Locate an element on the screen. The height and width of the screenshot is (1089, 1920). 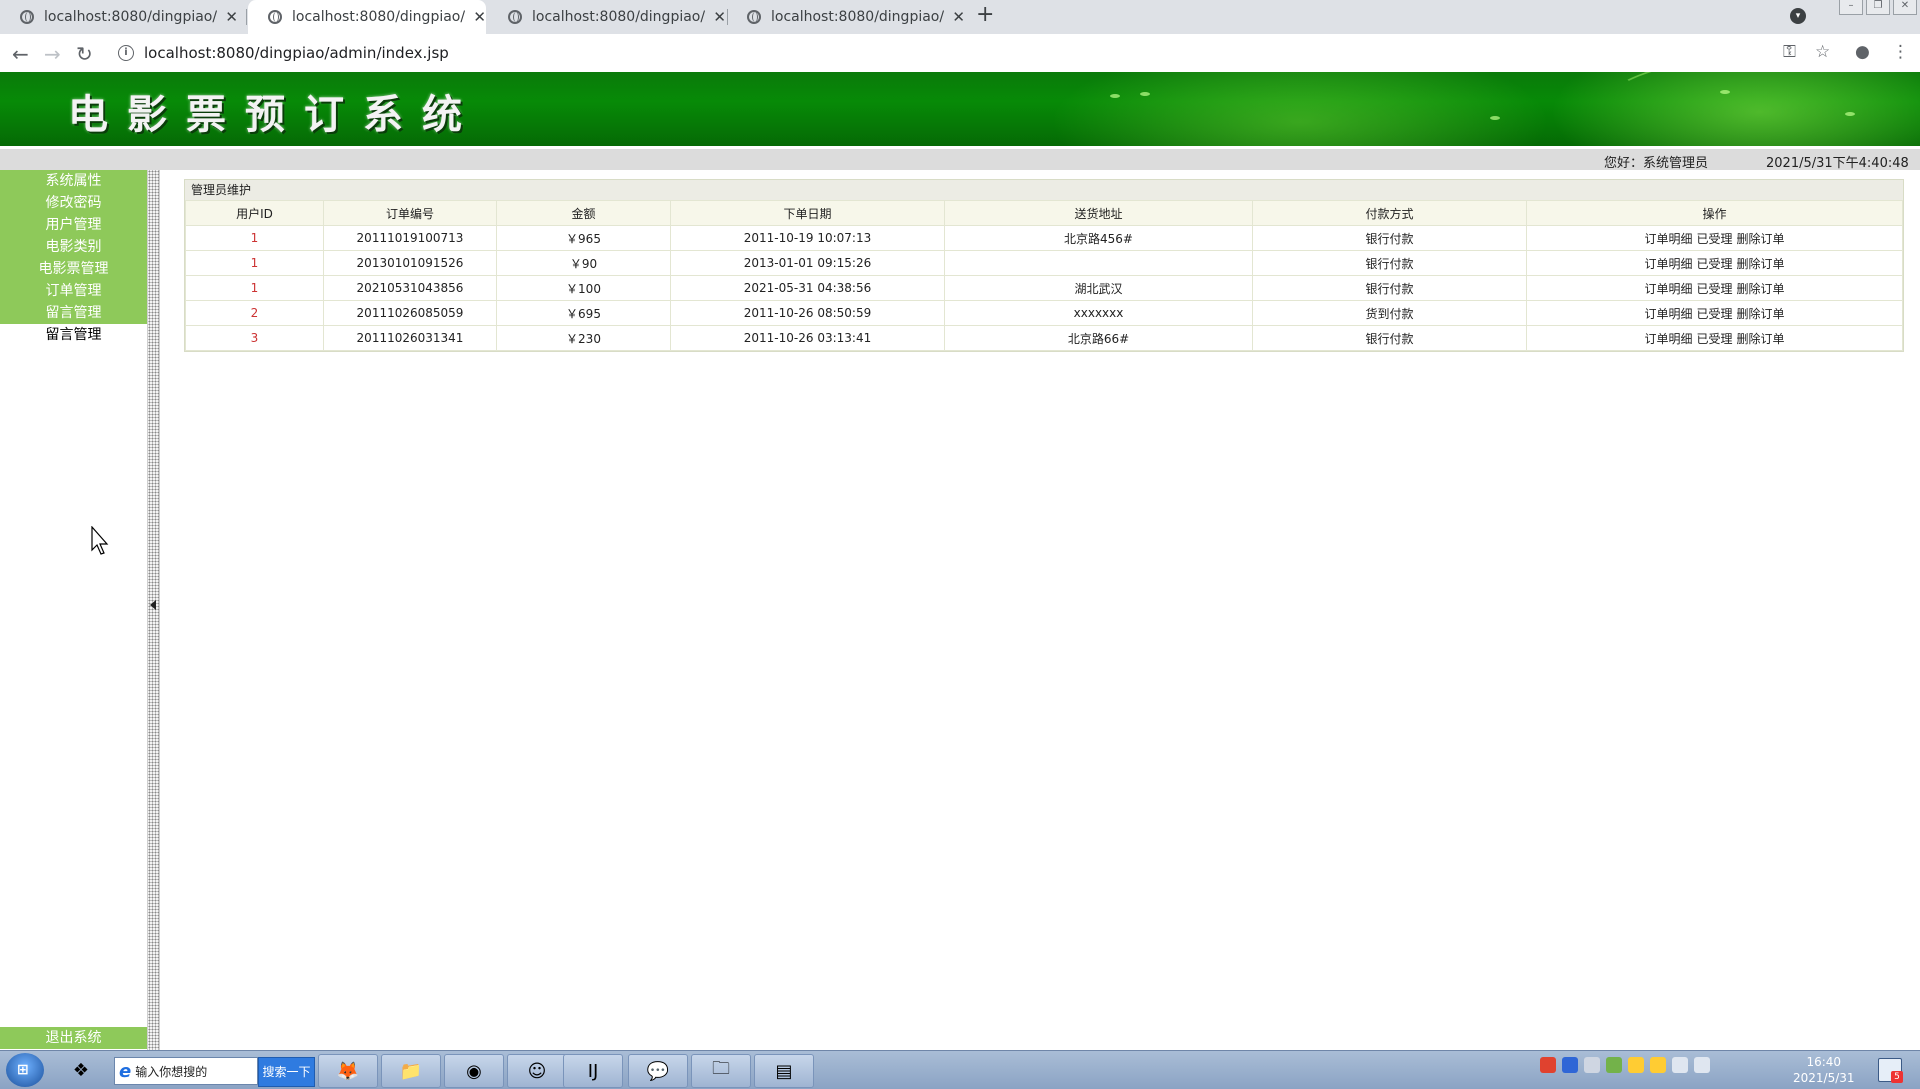
back-icon: ← is located at coordinates (20, 54).